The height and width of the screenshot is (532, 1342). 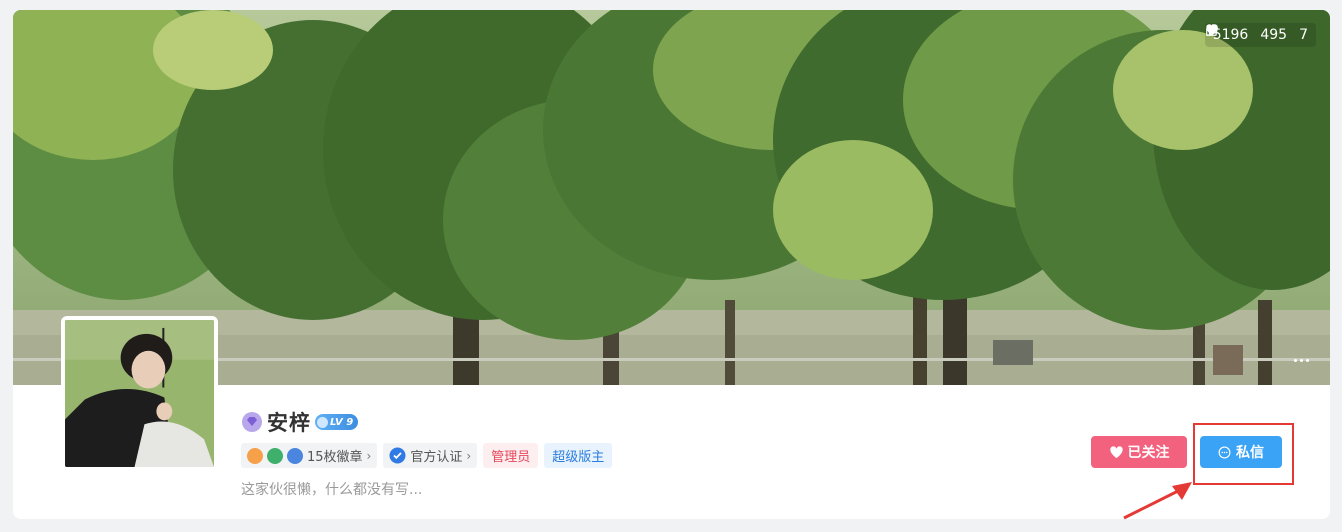 I want to click on role-admin-label: 管理员, so click(x=511, y=457).